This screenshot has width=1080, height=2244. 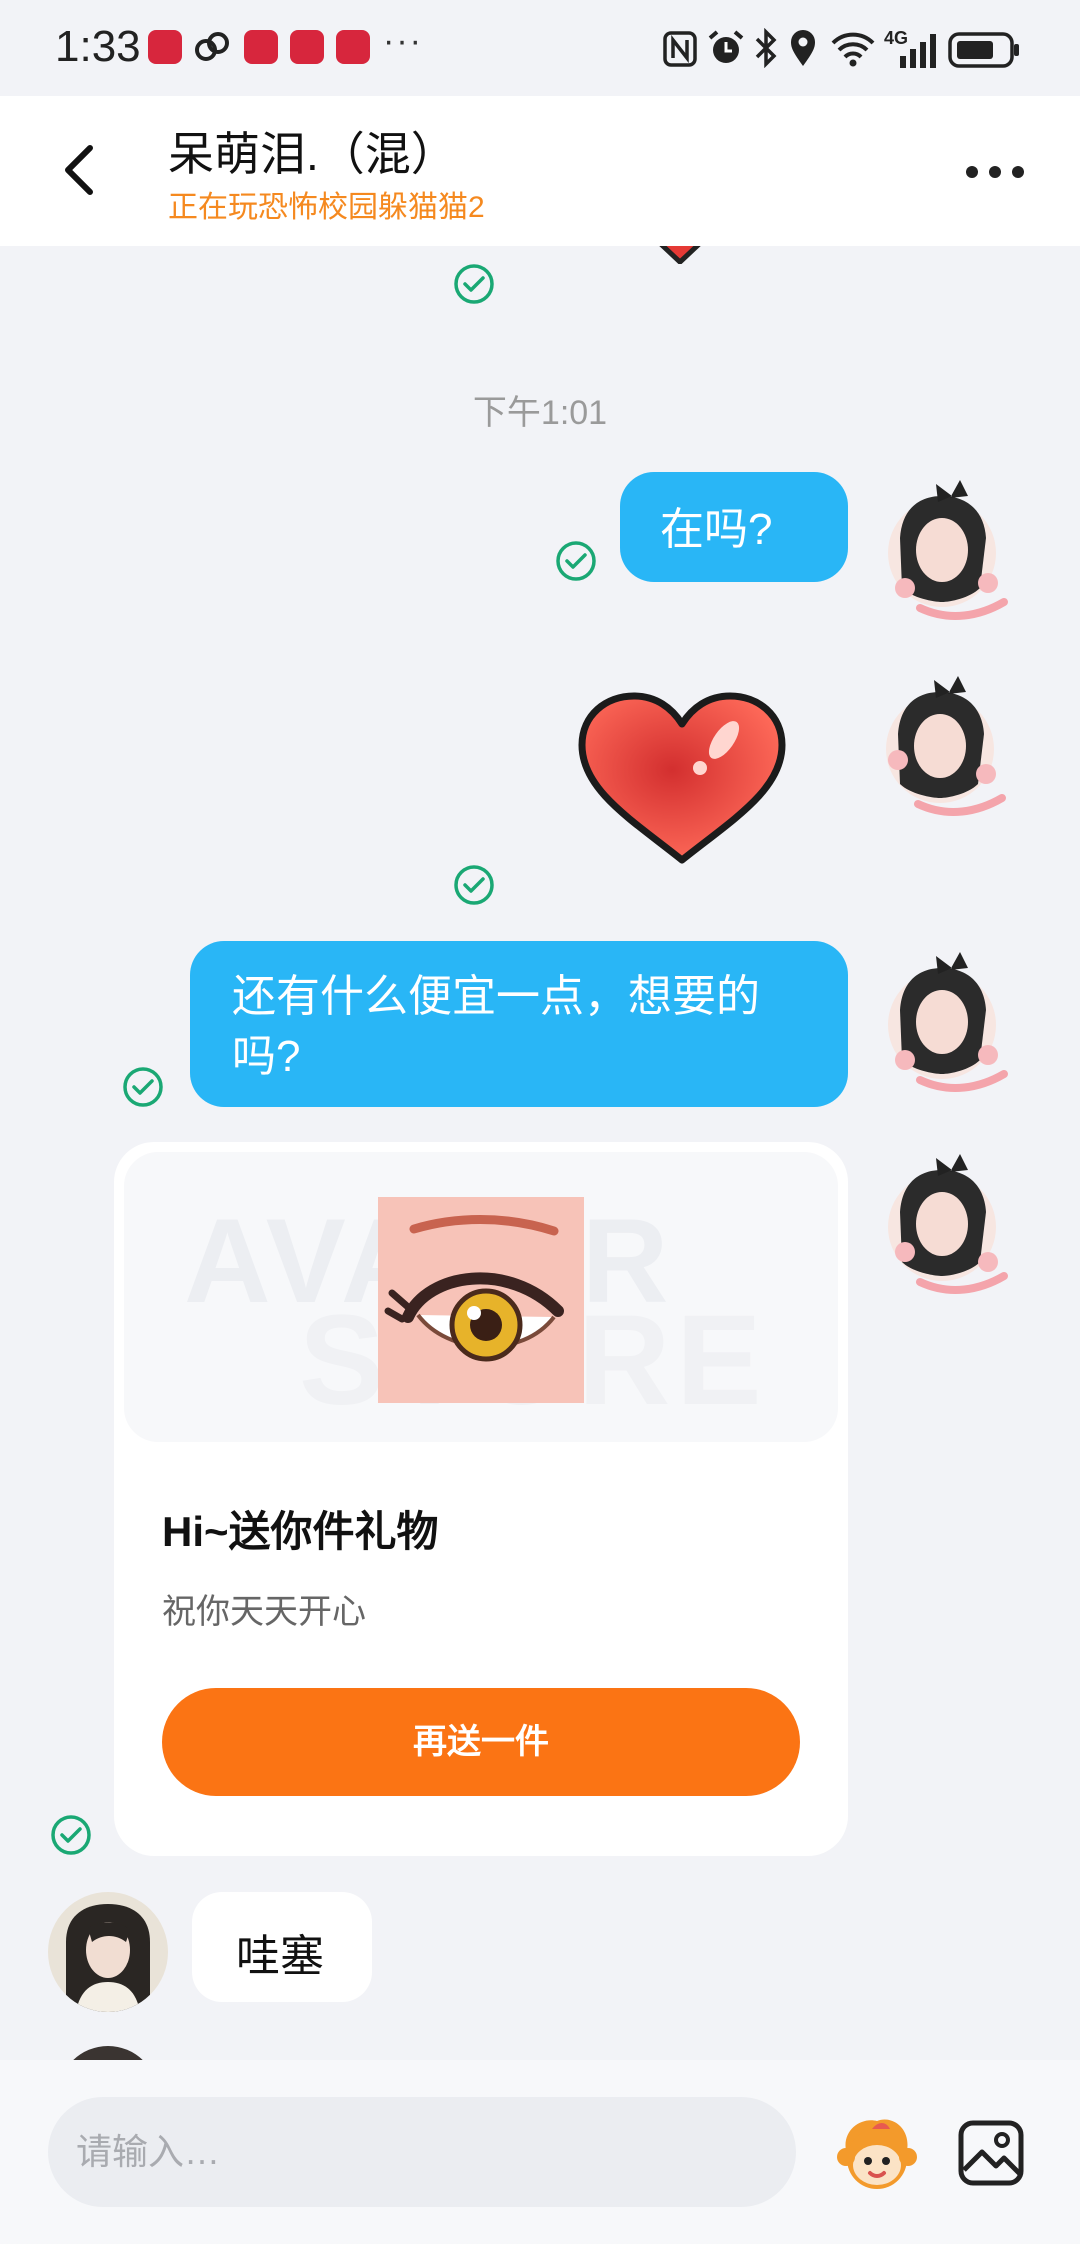 I want to click on monkey-mascot-icon, so click(x=877, y=2154).